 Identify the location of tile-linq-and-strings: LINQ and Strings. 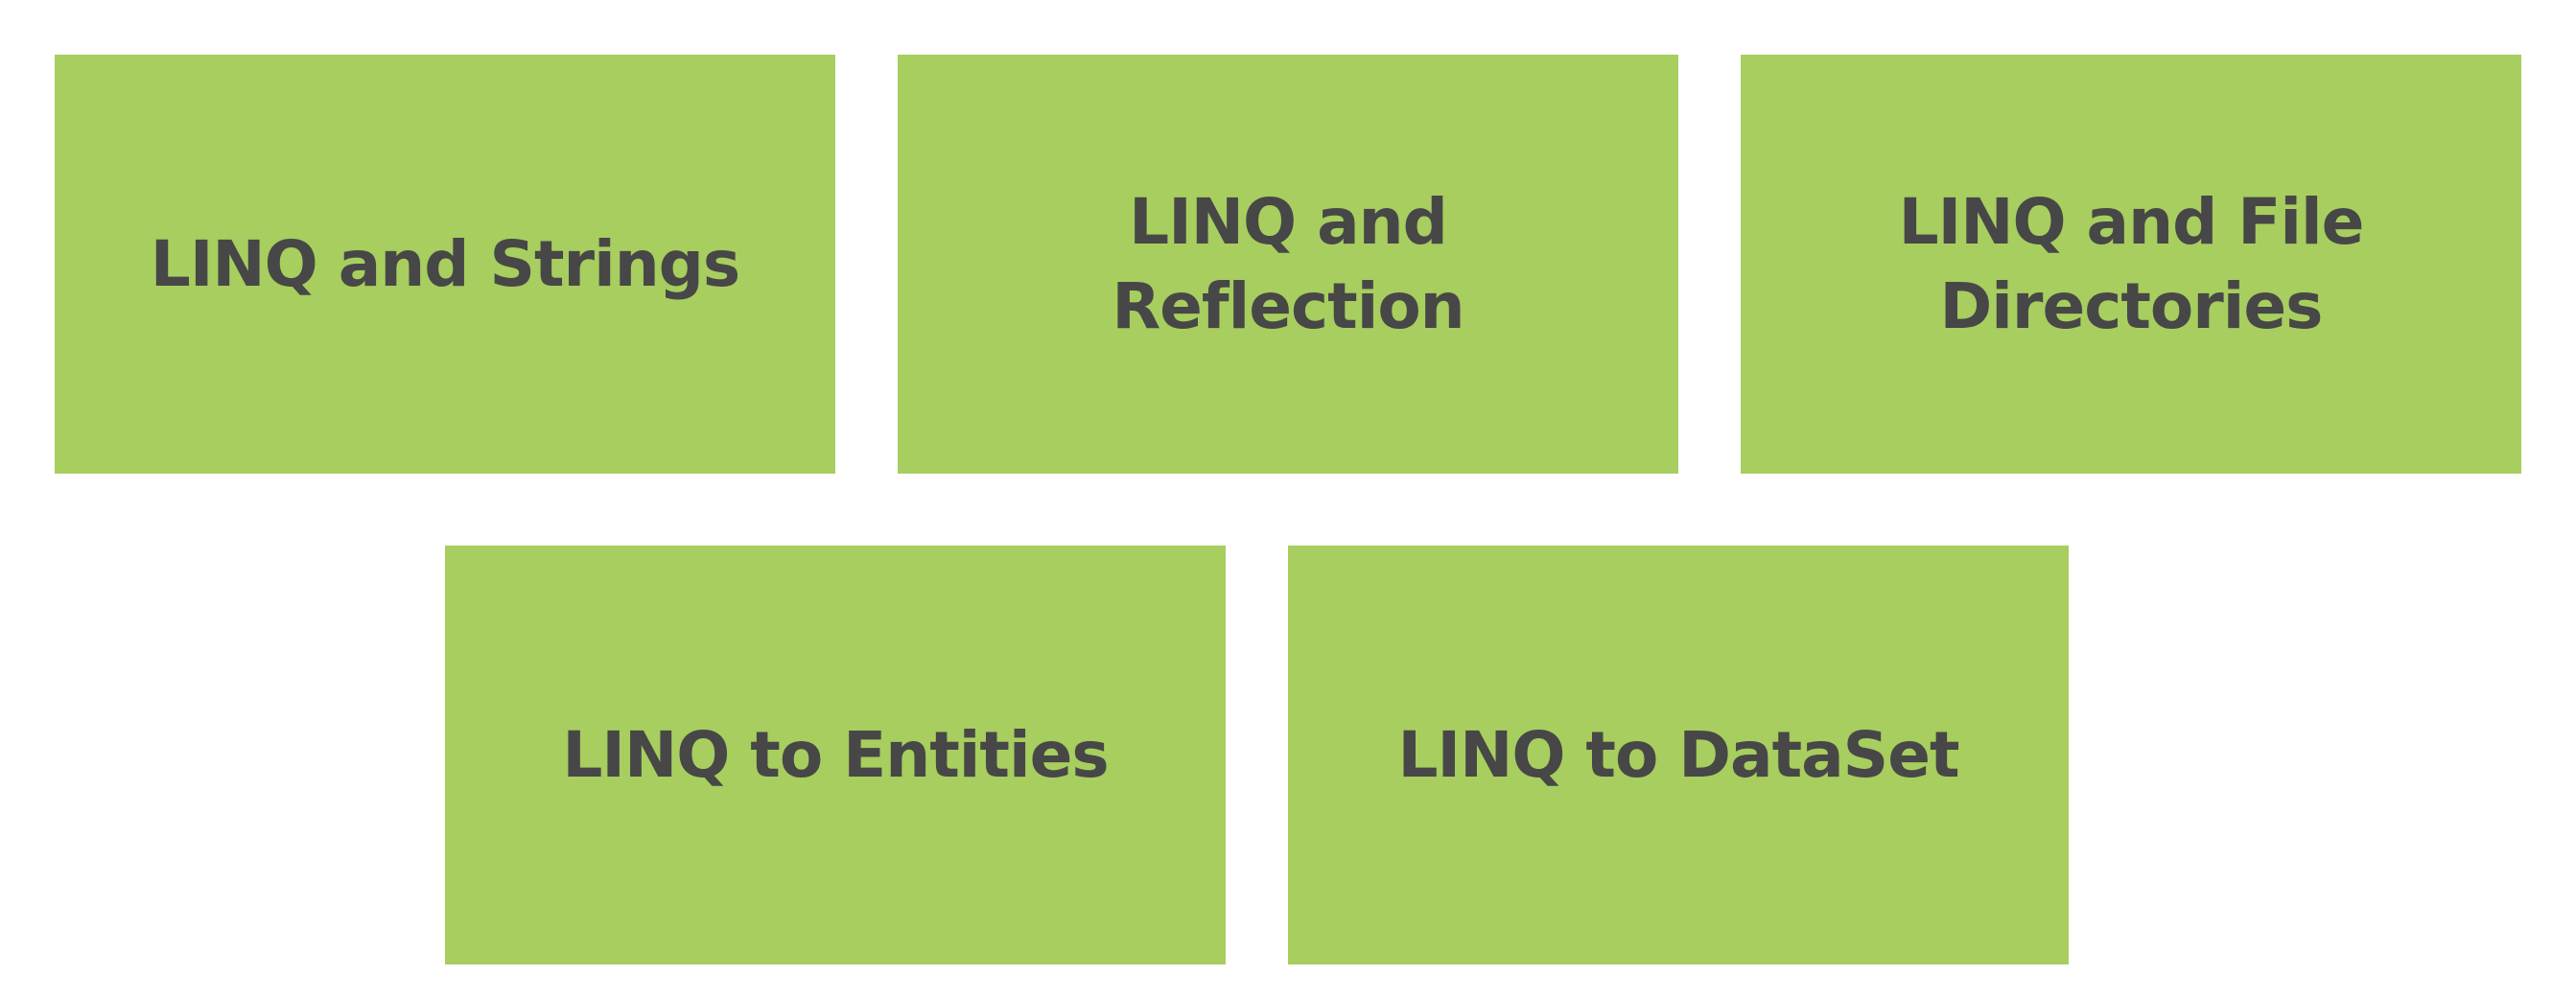
(445, 264).